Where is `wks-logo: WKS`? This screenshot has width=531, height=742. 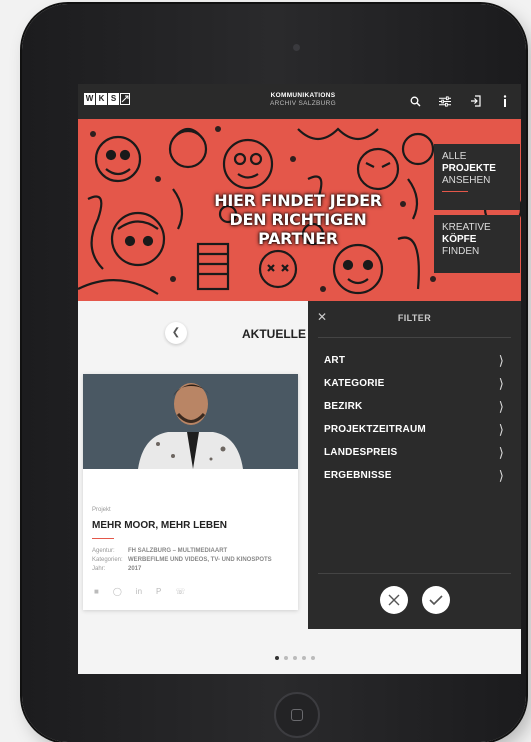
wks-logo: WKS is located at coordinates (107, 100).